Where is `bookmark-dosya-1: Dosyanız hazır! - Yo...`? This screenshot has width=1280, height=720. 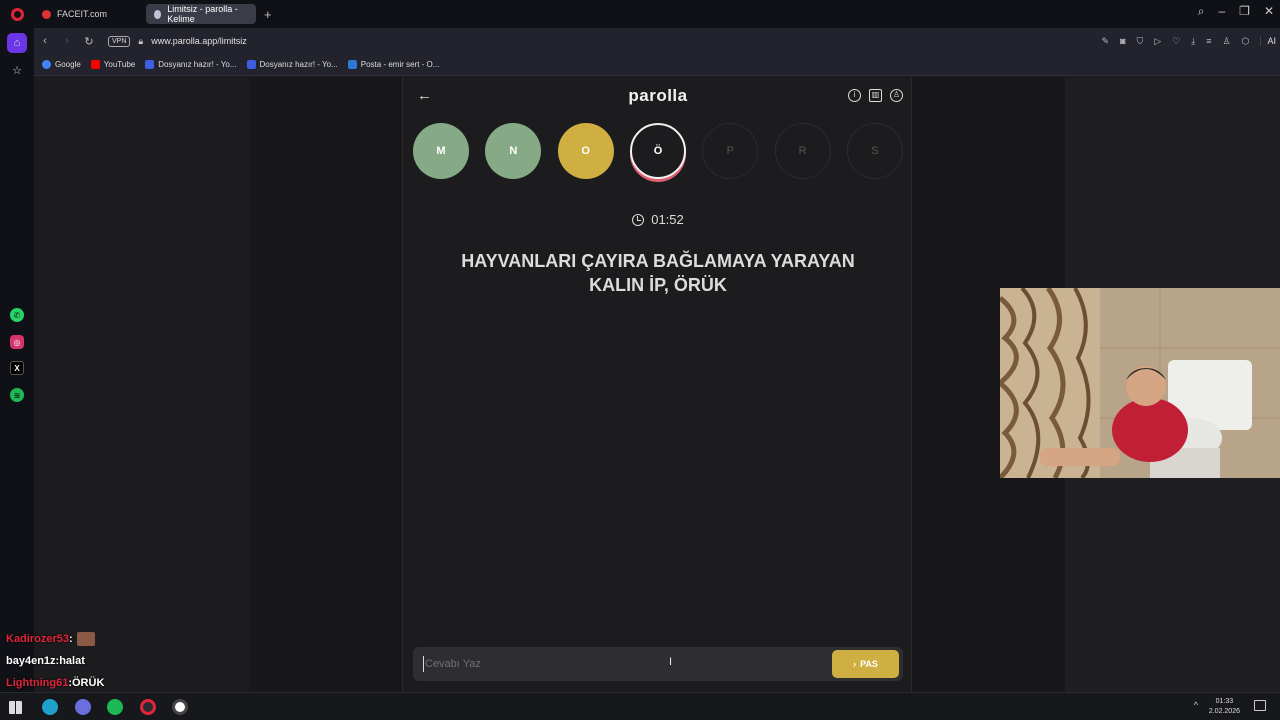 bookmark-dosya-1: Dosyanız hazır! - Yo... is located at coordinates (191, 64).